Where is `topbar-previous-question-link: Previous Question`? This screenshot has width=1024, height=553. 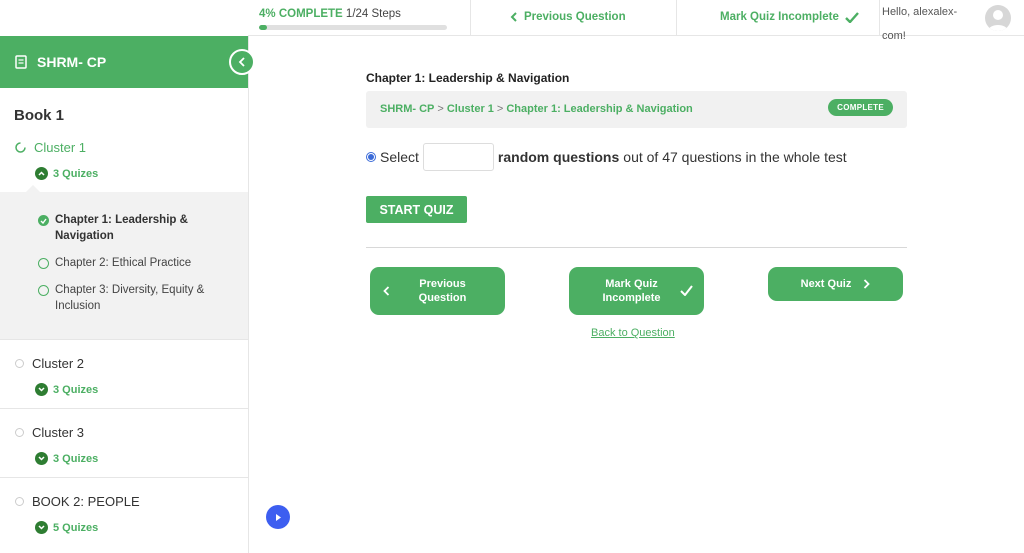 topbar-previous-question-link: Previous Question is located at coordinates (568, 17).